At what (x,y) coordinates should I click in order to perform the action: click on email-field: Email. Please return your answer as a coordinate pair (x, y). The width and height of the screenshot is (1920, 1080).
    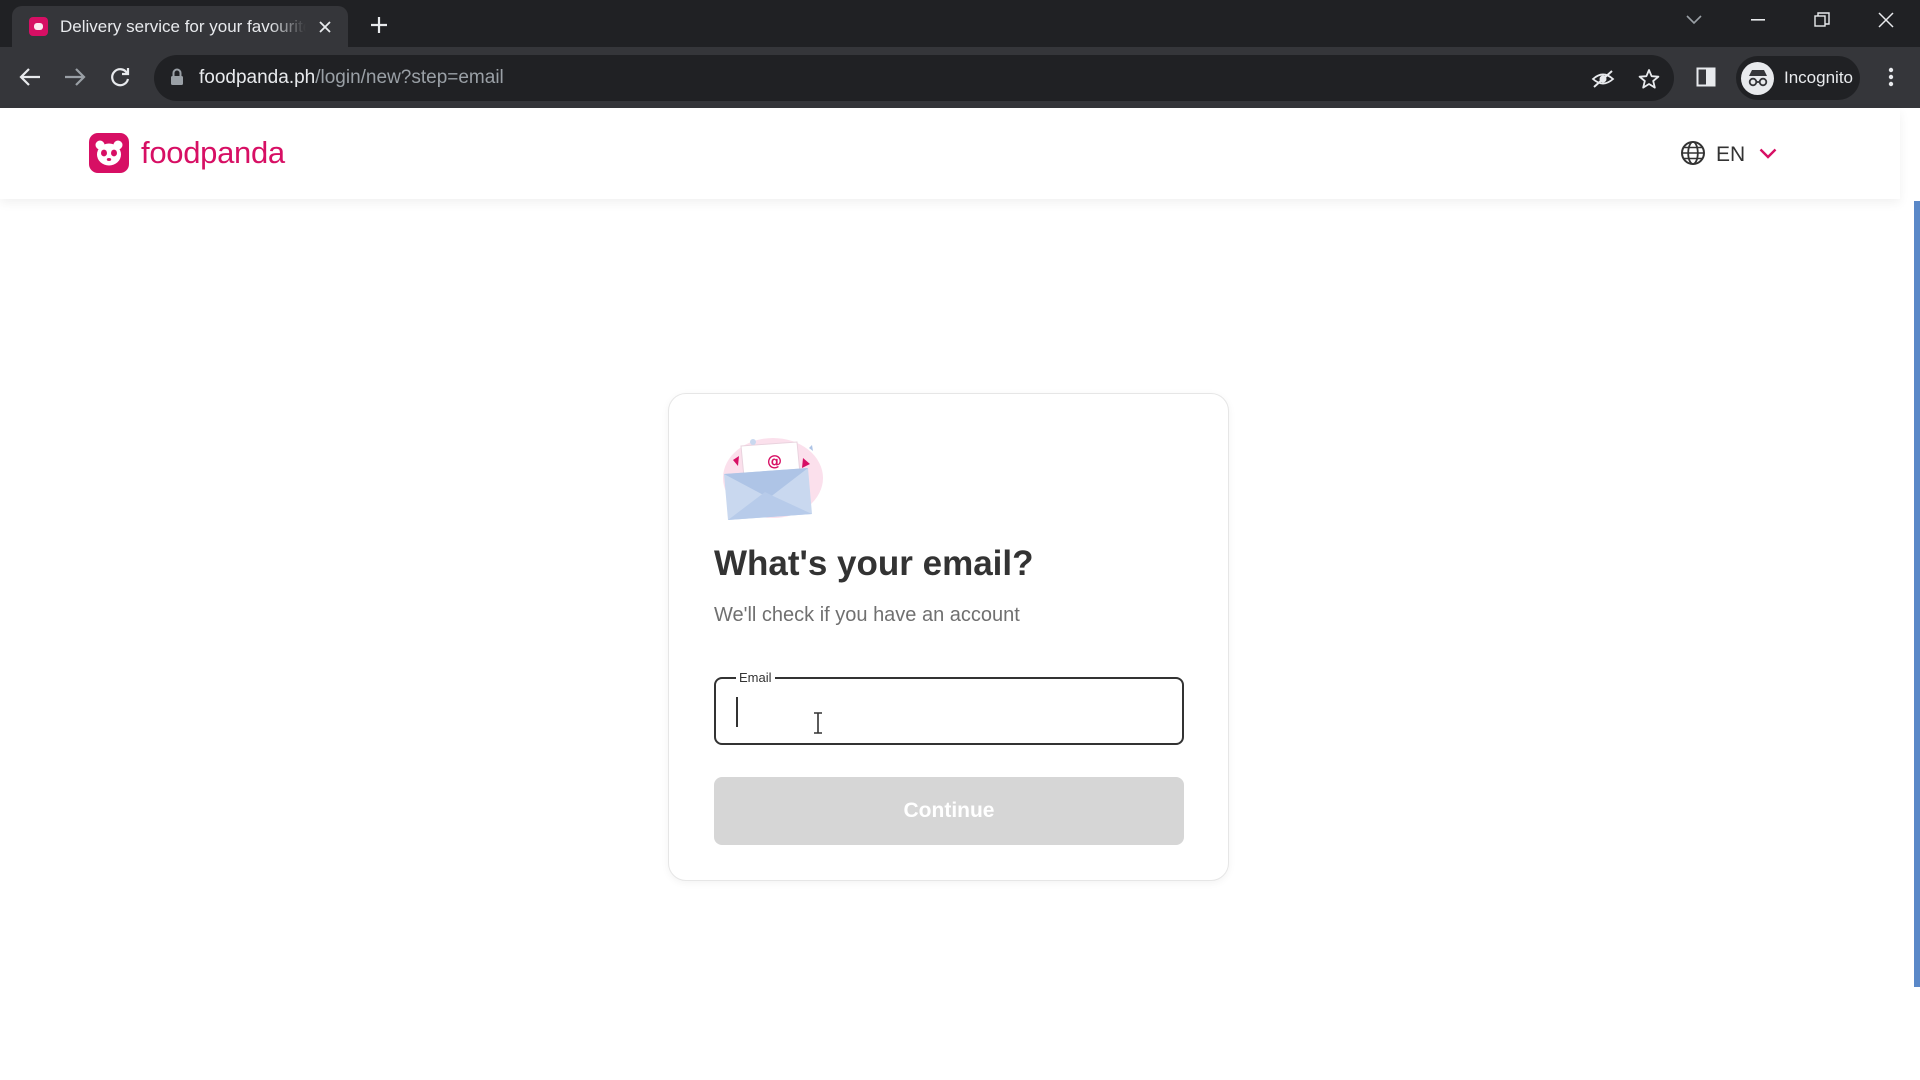
    Looking at the image, I should click on (949, 707).